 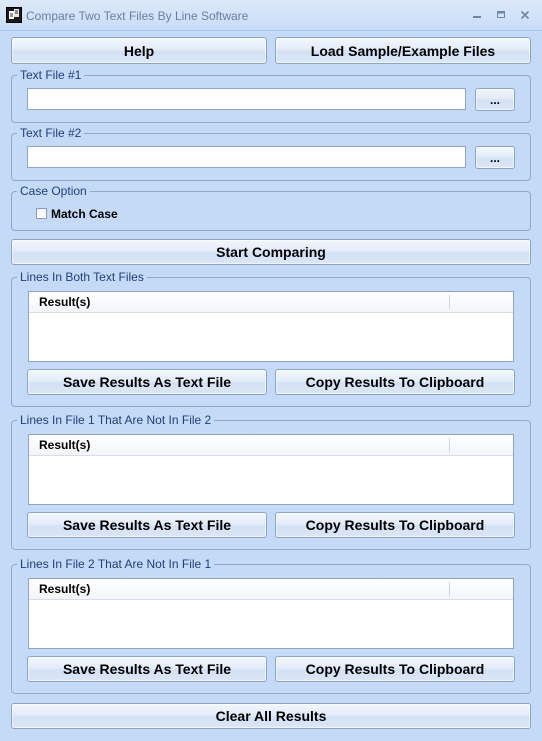 What do you see at coordinates (395, 669) in the screenshot?
I see `copy-results-button-file2-only: Copy Results To Clipboard` at bounding box center [395, 669].